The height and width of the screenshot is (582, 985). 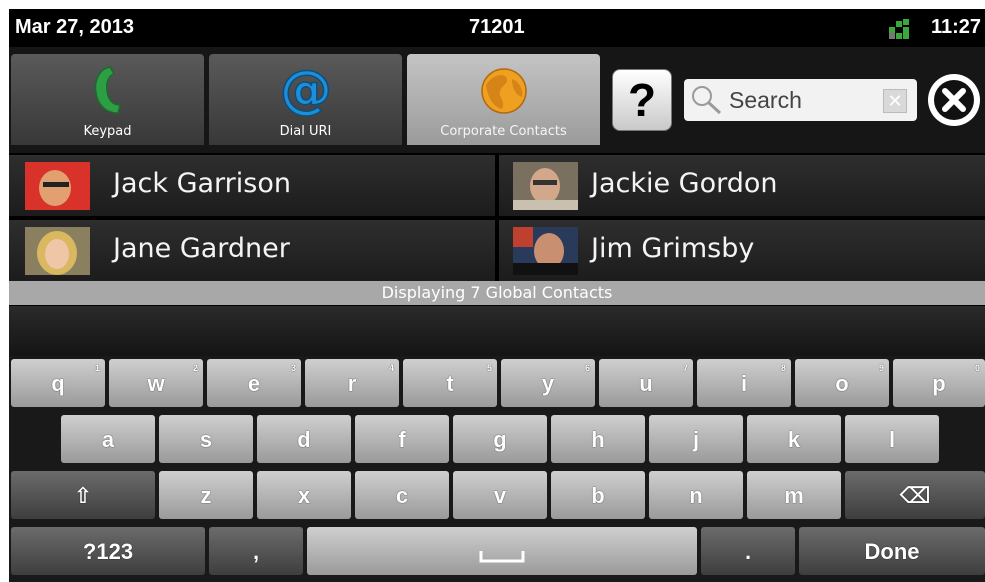 I want to click on key-p: p0, so click(x=939, y=383).